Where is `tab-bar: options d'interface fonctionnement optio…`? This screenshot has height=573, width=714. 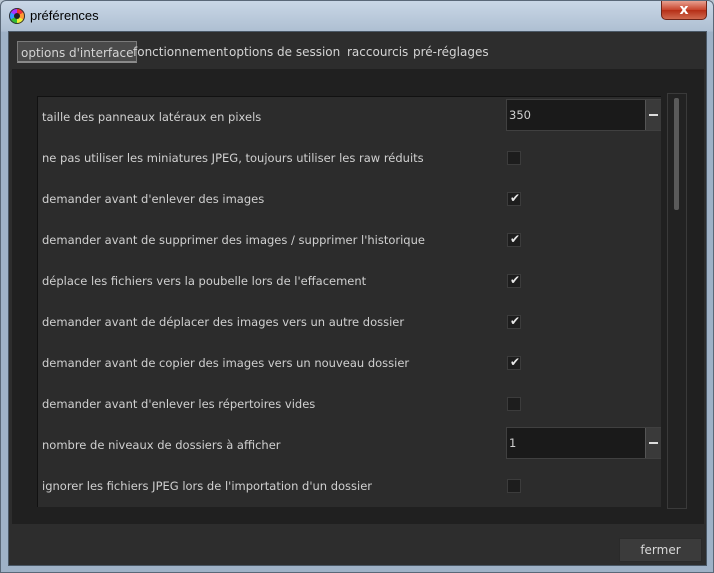
tab-bar: options d'interface fonctionnement optio… is located at coordinates (357, 50).